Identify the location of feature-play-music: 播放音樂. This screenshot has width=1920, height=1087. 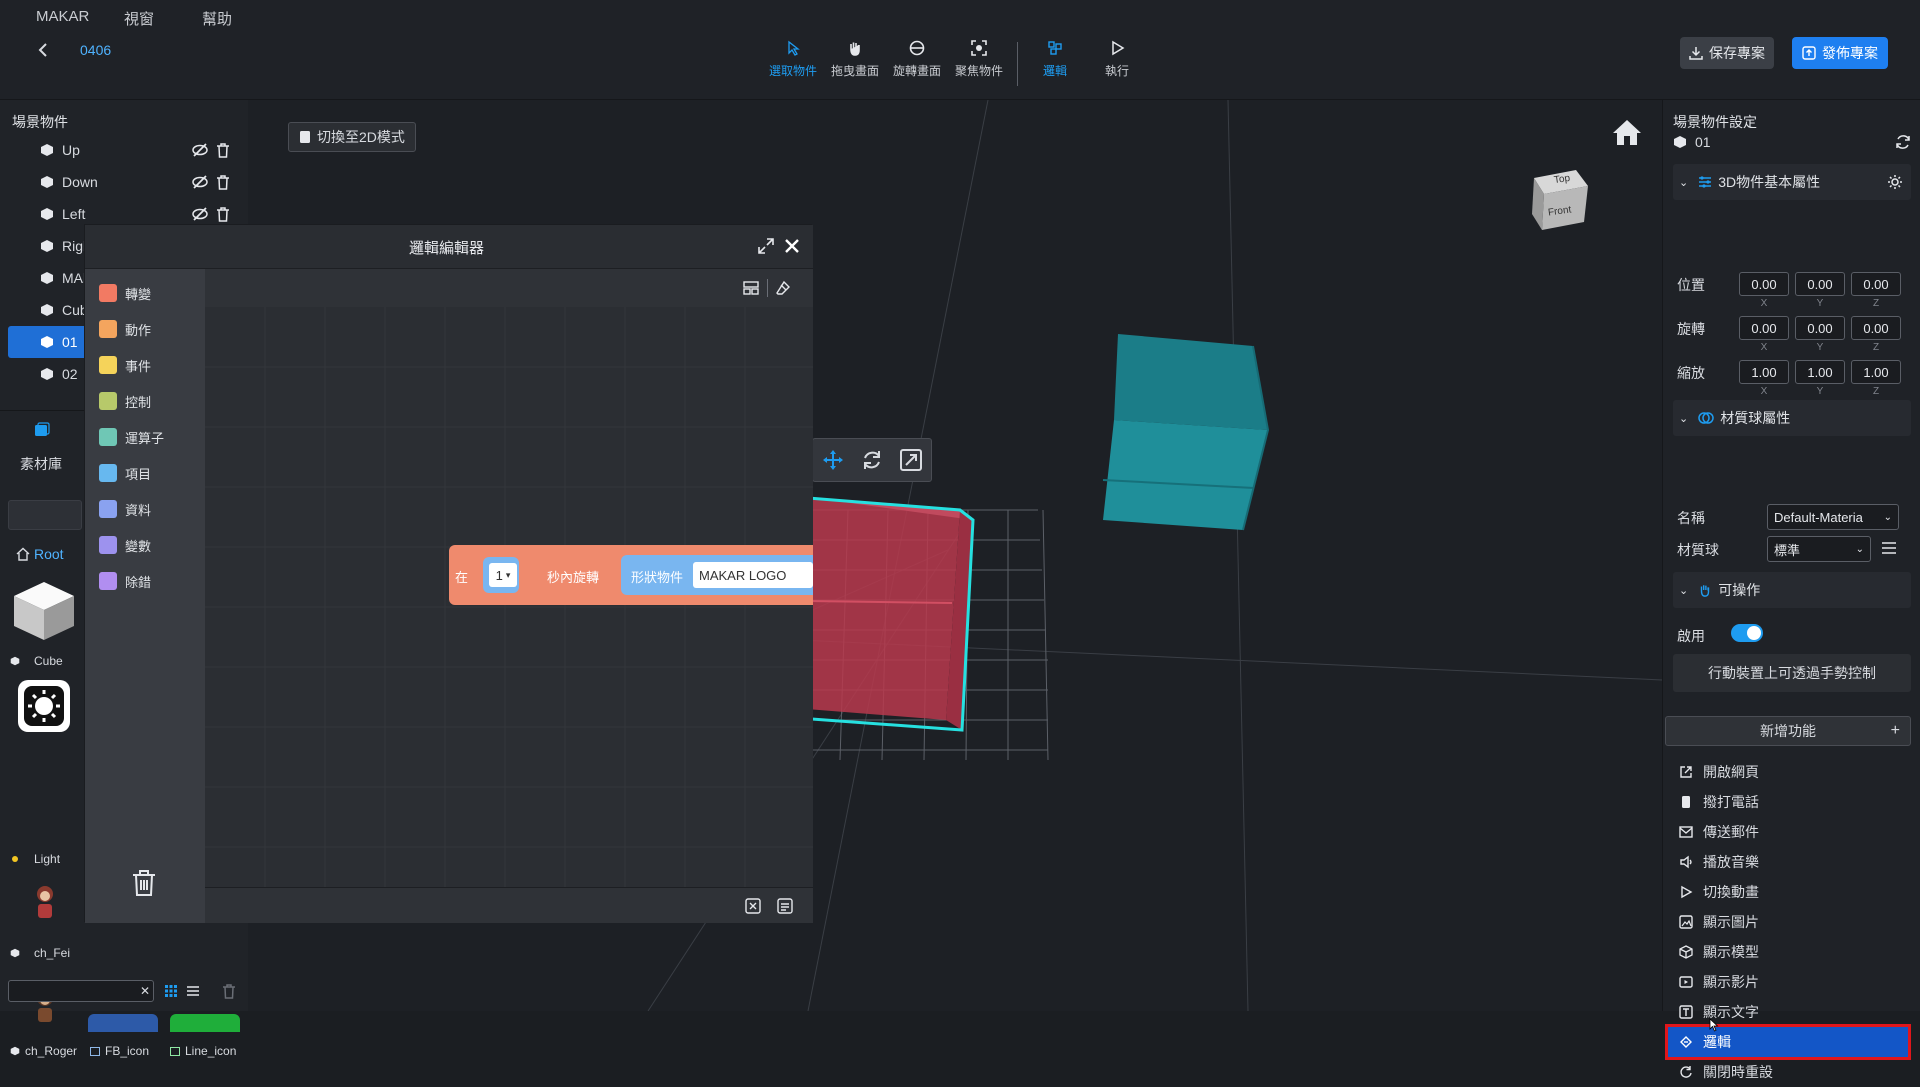
(1794, 862).